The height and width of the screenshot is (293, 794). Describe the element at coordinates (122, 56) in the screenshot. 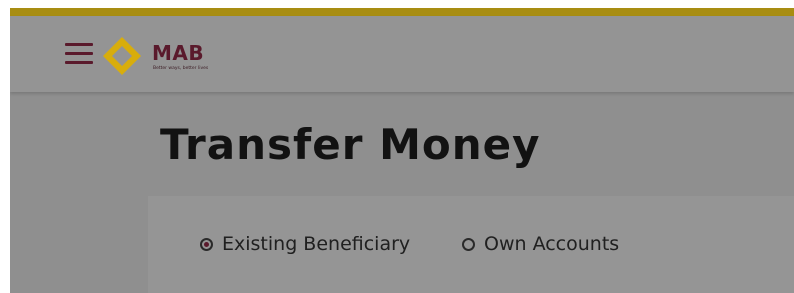

I see `mab-diamond-logo-icon` at that location.